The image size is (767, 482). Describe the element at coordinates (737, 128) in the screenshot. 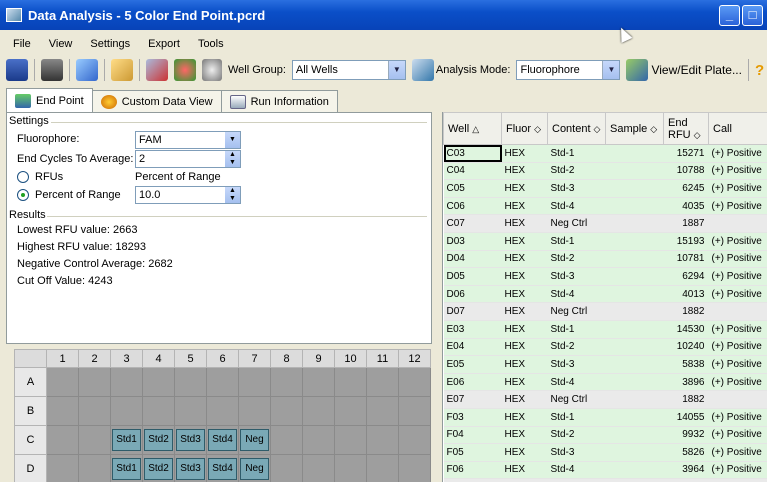

I see `column-header: Call` at that location.